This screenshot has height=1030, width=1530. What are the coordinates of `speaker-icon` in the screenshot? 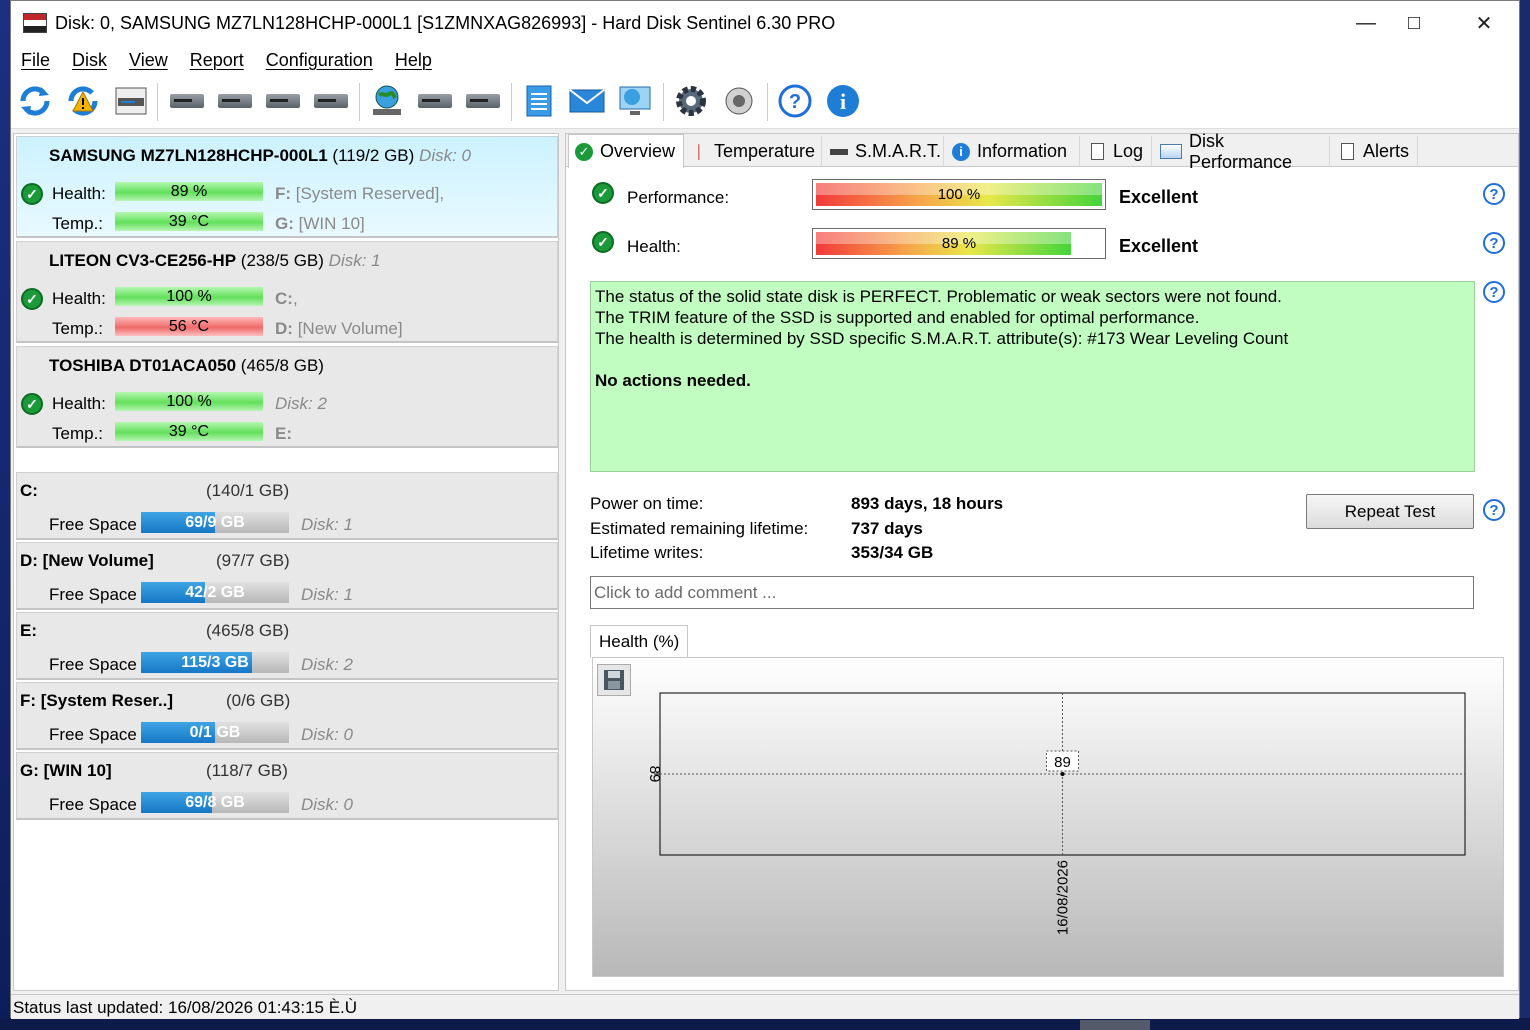 It's located at (739, 101).